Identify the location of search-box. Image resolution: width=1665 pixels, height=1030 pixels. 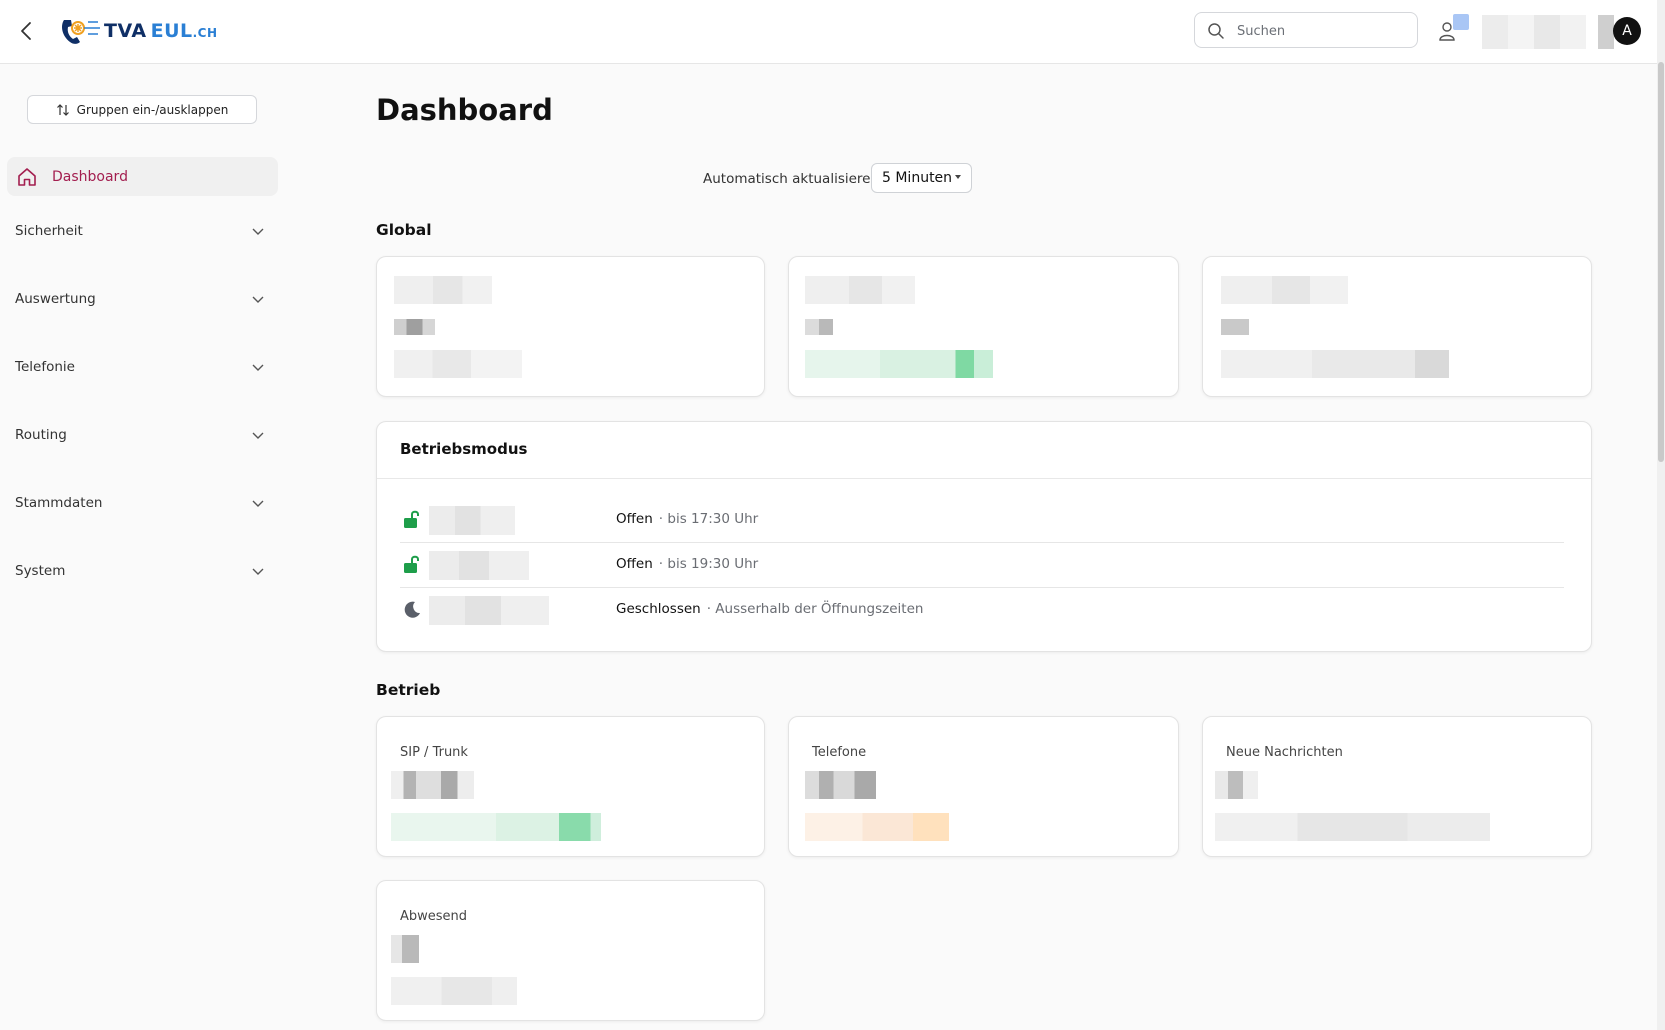
(1306, 30).